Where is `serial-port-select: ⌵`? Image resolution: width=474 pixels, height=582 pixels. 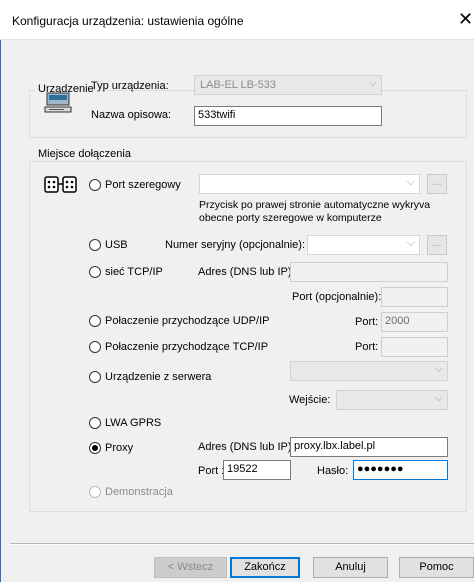 serial-port-select: ⌵ is located at coordinates (309, 184).